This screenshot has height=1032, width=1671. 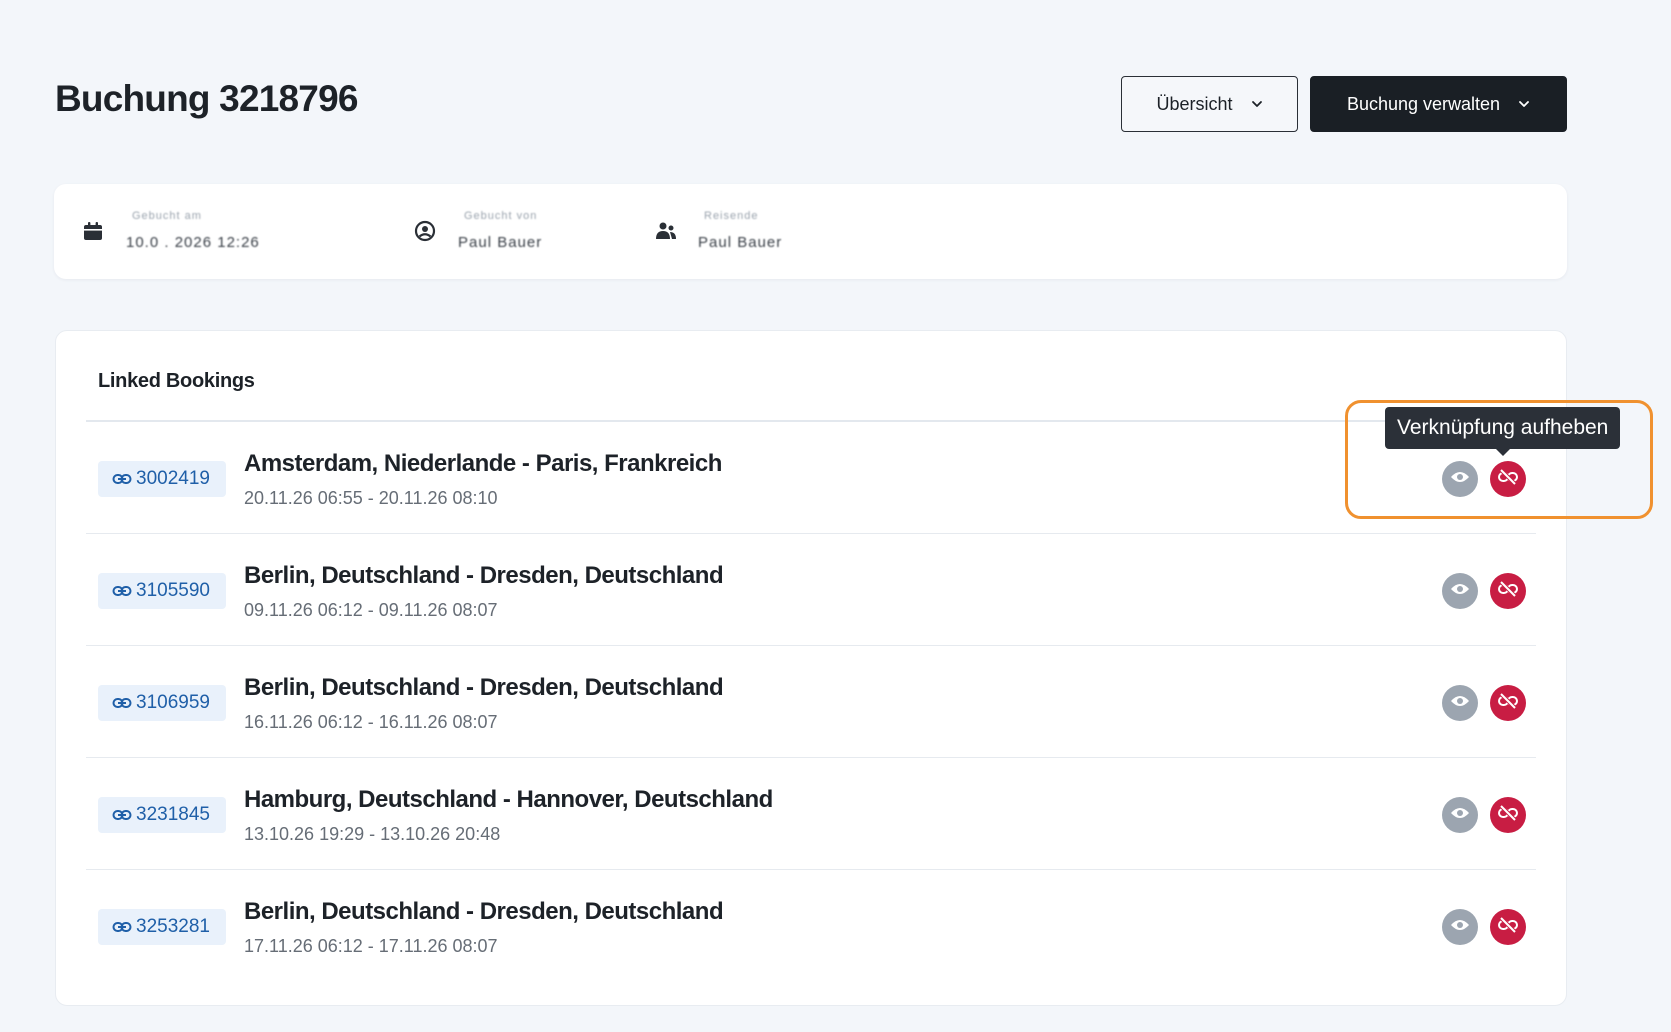 What do you see at coordinates (176, 381) in the screenshot?
I see `linked-bookings-title: Linked Bookings` at bounding box center [176, 381].